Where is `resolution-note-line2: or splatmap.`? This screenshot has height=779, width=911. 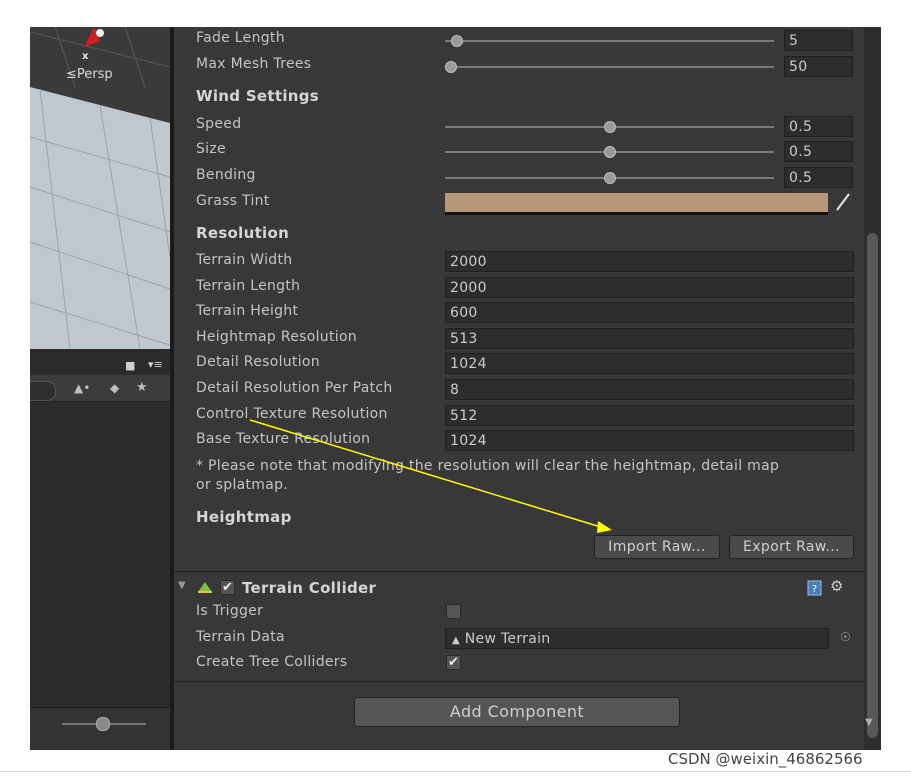
resolution-note-line2: or splatmap. is located at coordinates (242, 485).